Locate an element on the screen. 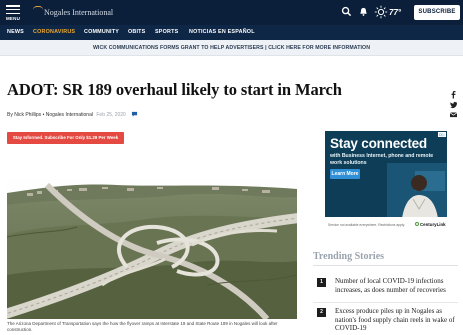  trending-number: 1 is located at coordinates (321, 282).